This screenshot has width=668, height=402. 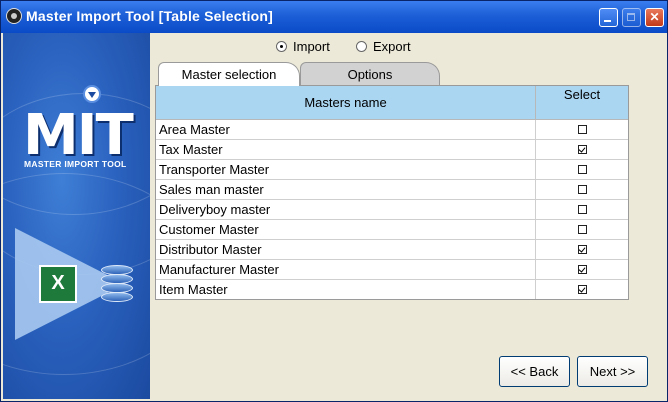 I want to click on master-name-cell: Distributor Master, so click(x=346, y=249).